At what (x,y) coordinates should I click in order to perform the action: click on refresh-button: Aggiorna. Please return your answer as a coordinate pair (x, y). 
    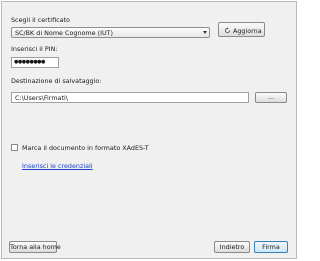
    Looking at the image, I should click on (241, 29).